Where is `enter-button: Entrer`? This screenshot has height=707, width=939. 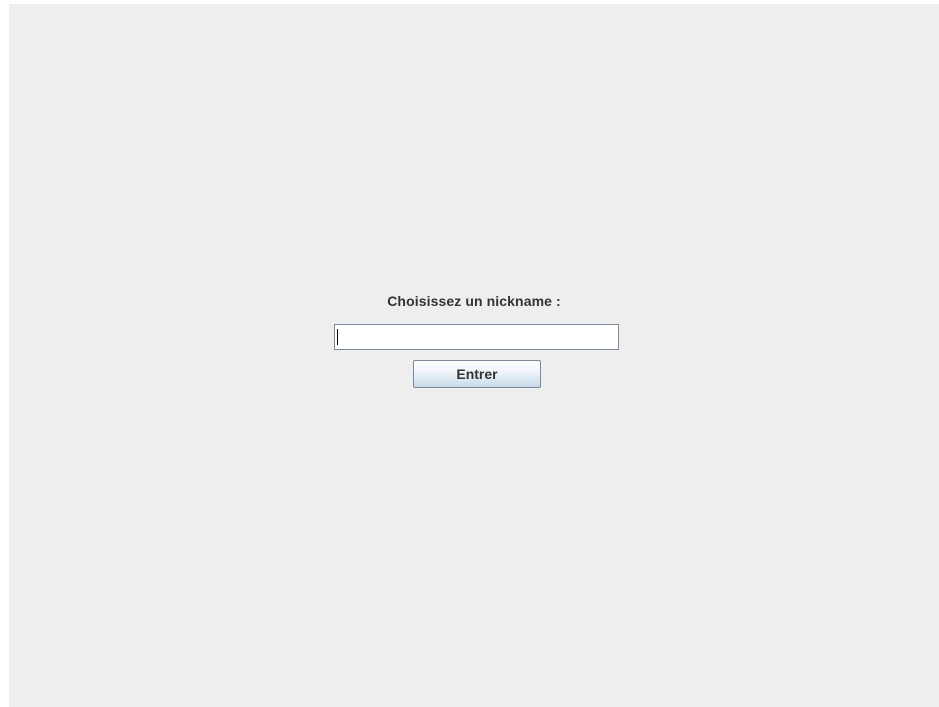
enter-button: Entrer is located at coordinates (477, 374).